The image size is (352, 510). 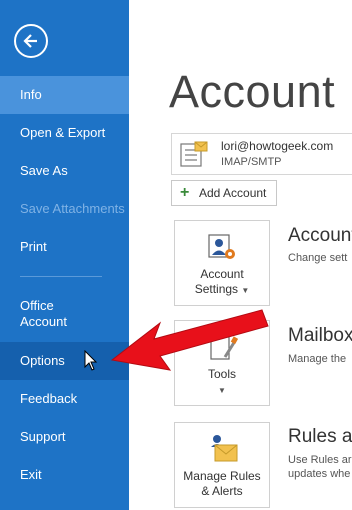 I want to click on add-account-button: + Add Account, so click(x=224, y=193).